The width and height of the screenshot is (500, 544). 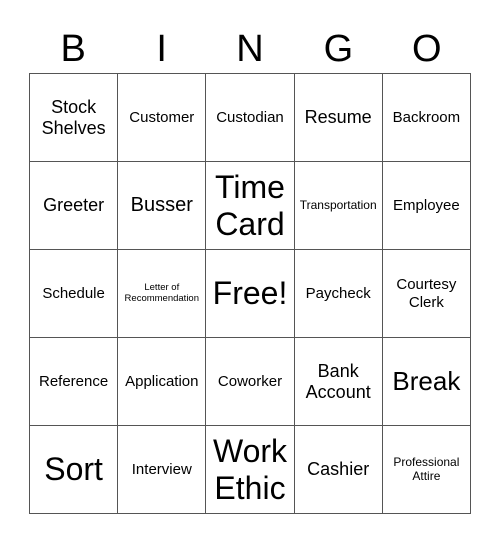 I want to click on bingo-cell: Time Card, so click(x=250, y=206).